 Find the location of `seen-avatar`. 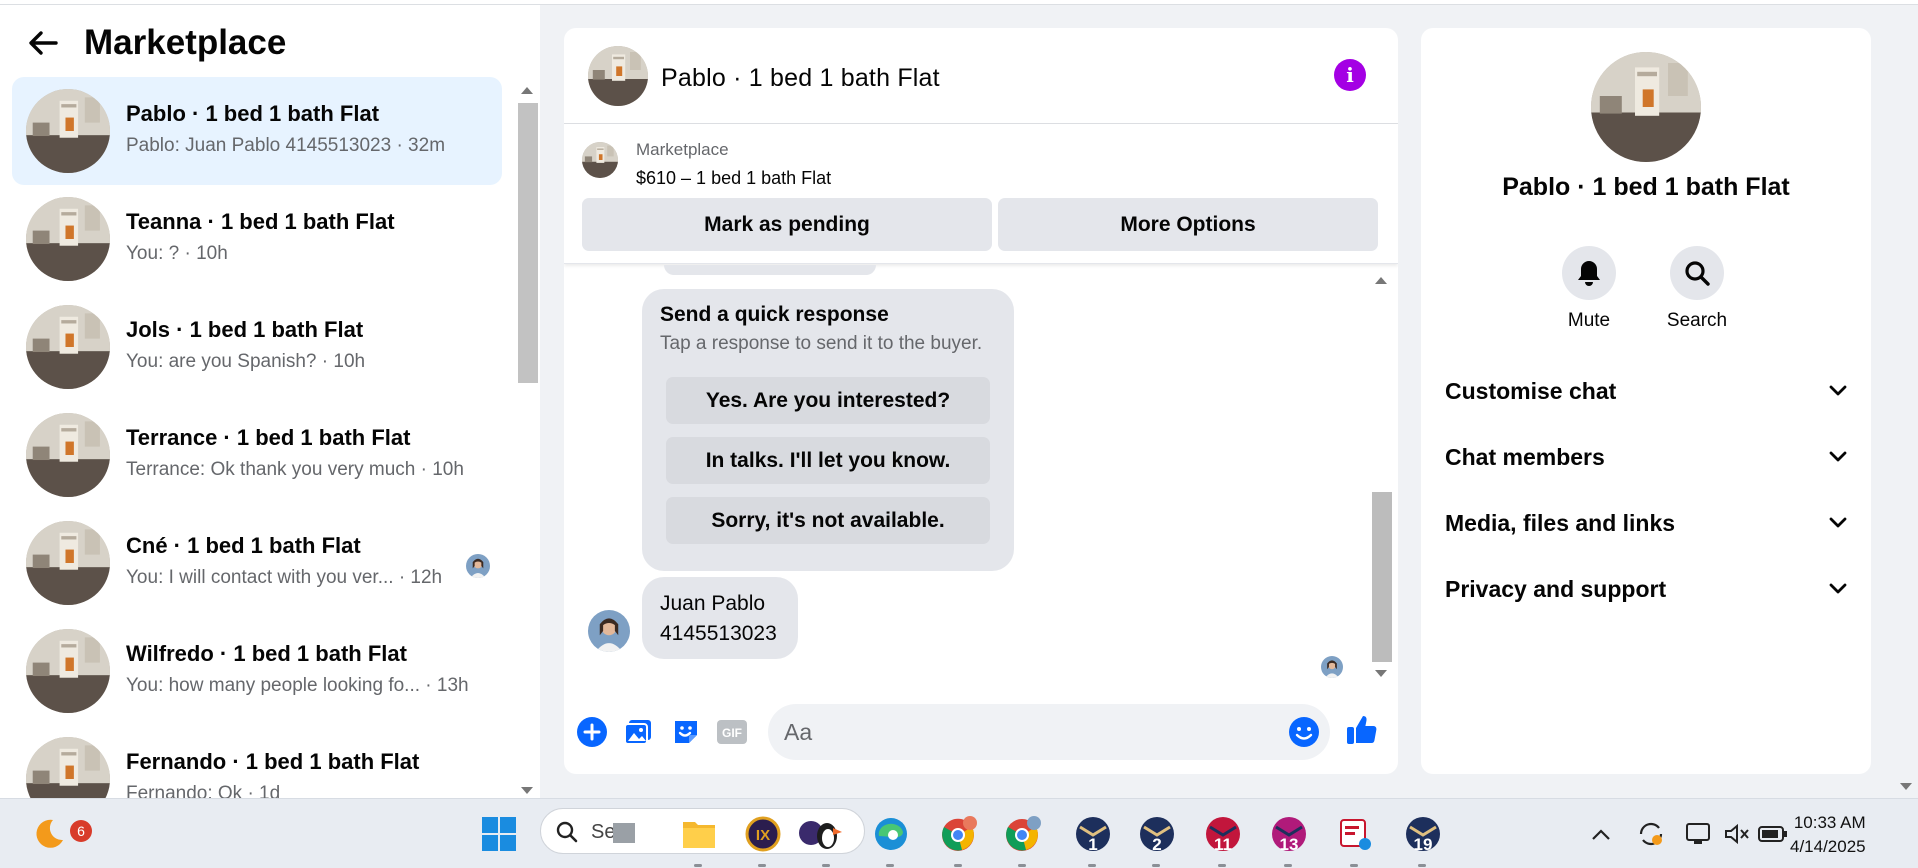

seen-avatar is located at coordinates (1332, 667).